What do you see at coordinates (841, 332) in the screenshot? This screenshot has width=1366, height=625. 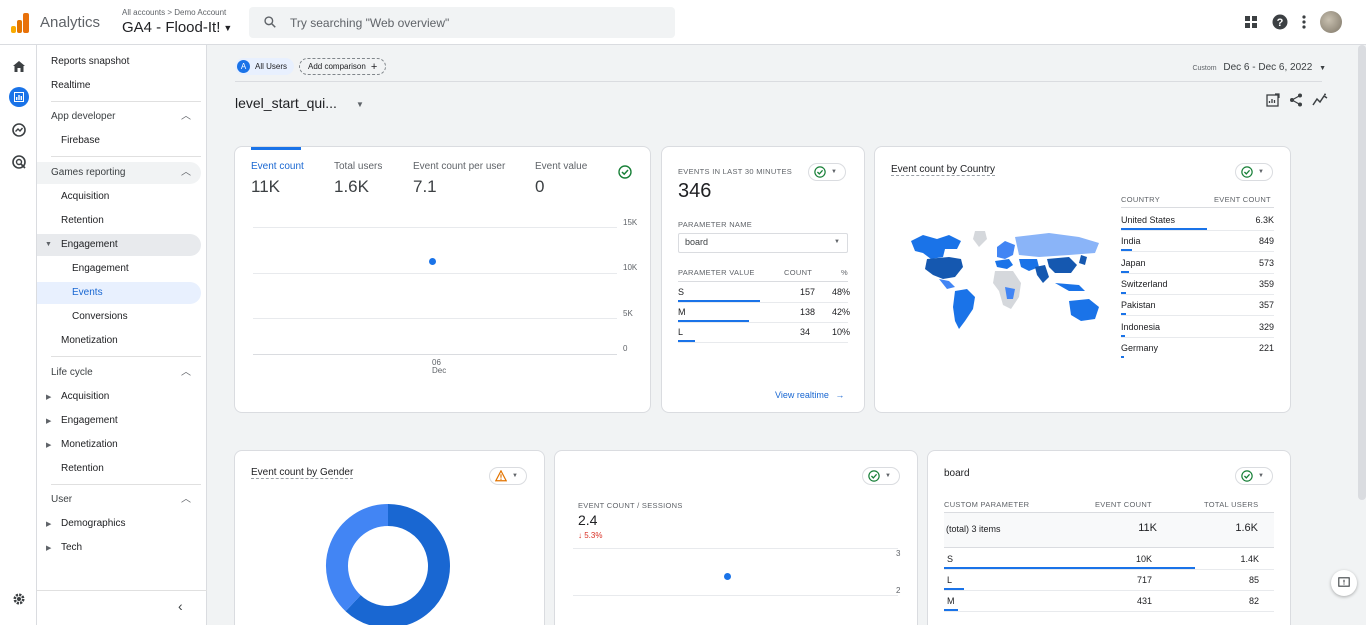 I see `param-row-pct: 10%` at bounding box center [841, 332].